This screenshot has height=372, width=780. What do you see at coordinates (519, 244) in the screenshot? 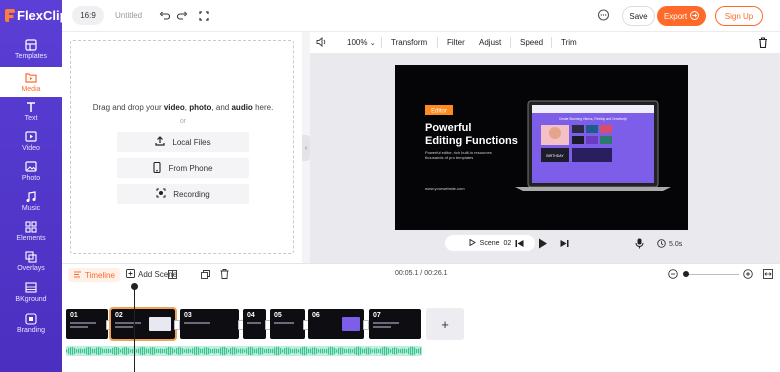
I see `previous-icon` at bounding box center [519, 244].